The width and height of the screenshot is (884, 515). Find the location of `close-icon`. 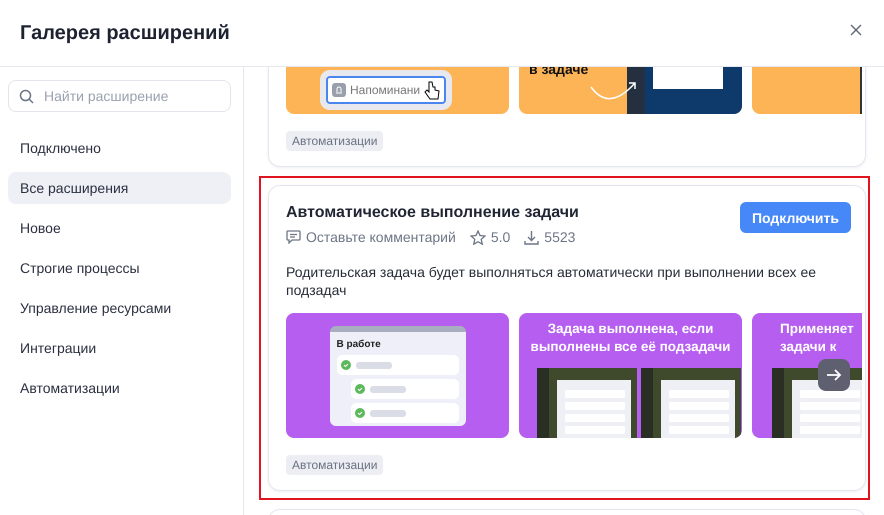

close-icon is located at coordinates (856, 30).